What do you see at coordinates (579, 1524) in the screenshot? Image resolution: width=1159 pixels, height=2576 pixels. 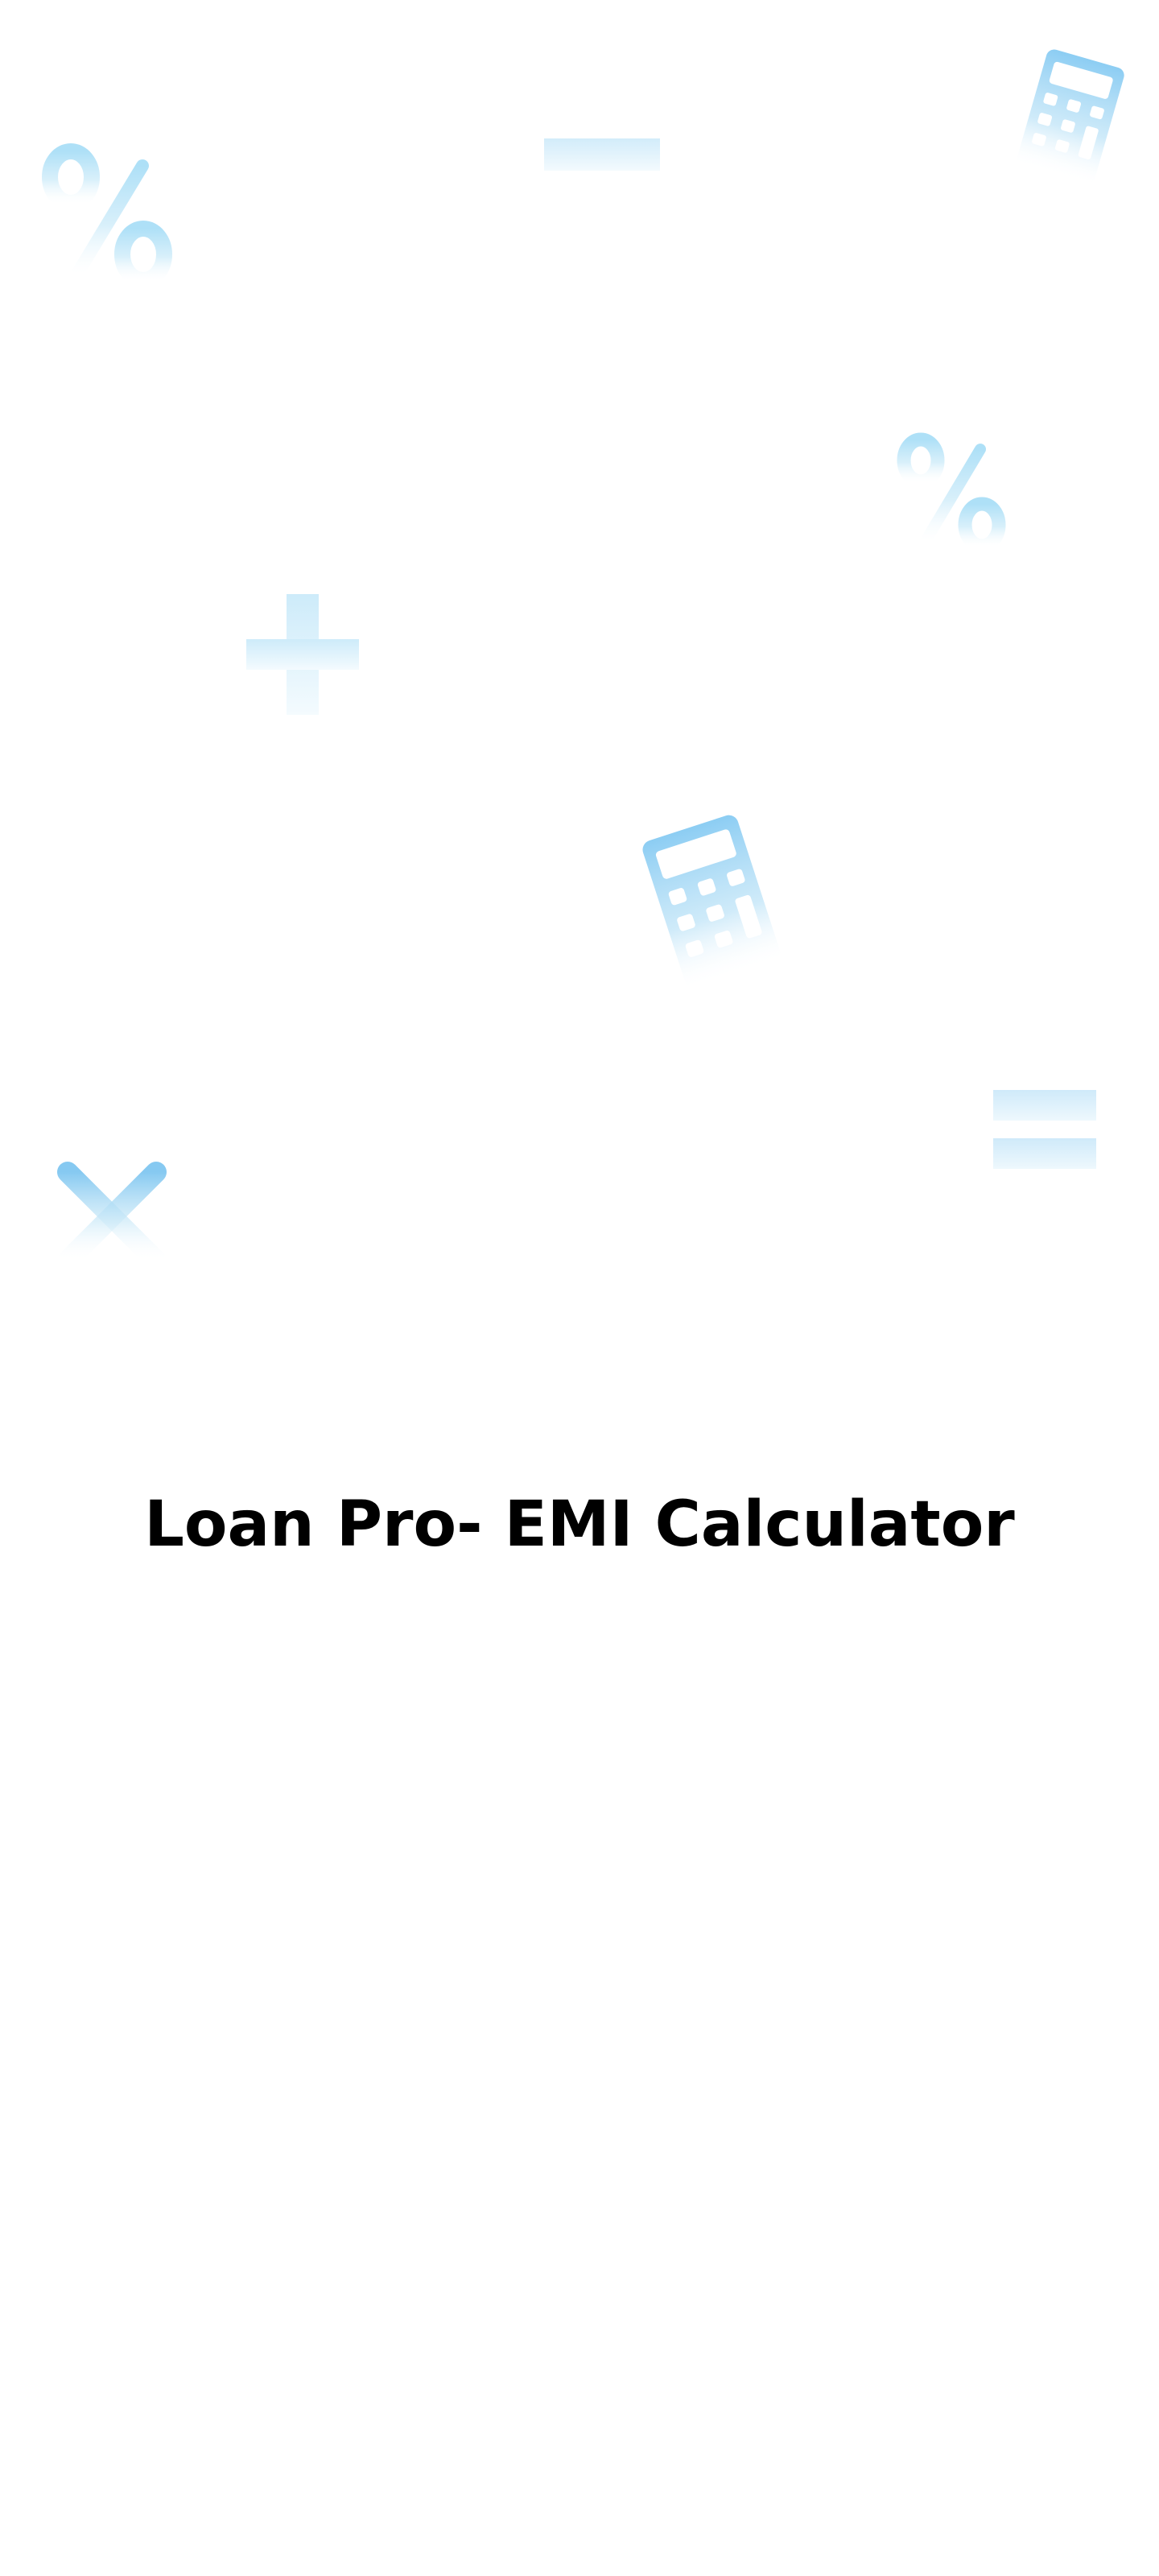 I see `app-title: Loan Pro- EMI Calculator` at bounding box center [579, 1524].